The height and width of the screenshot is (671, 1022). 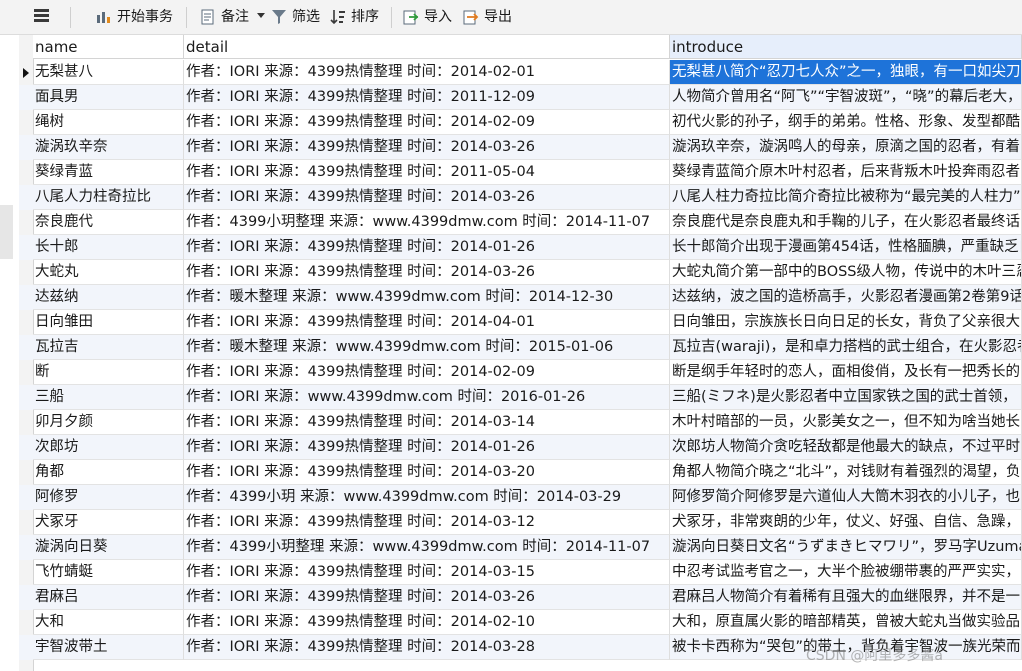 What do you see at coordinates (846, 522) in the screenshot?
I see `cell-introduce: 犬冢牙，非常爽朗的少年，仗义、好强、自信、急躁，` at bounding box center [846, 522].